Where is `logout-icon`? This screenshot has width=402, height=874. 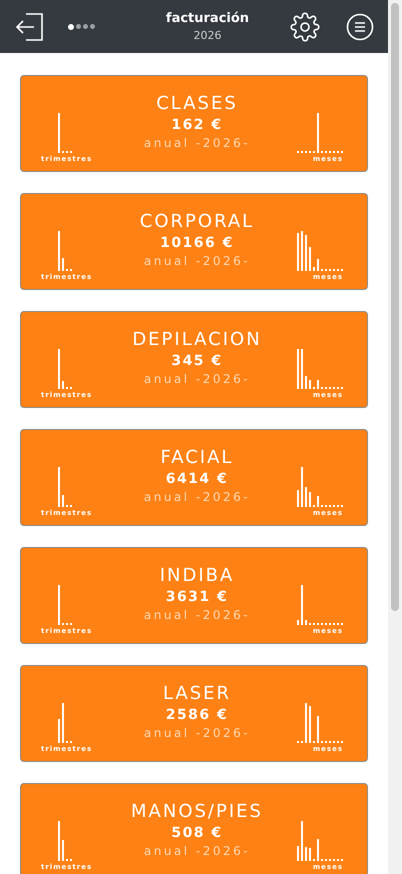
logout-icon is located at coordinates (30, 27).